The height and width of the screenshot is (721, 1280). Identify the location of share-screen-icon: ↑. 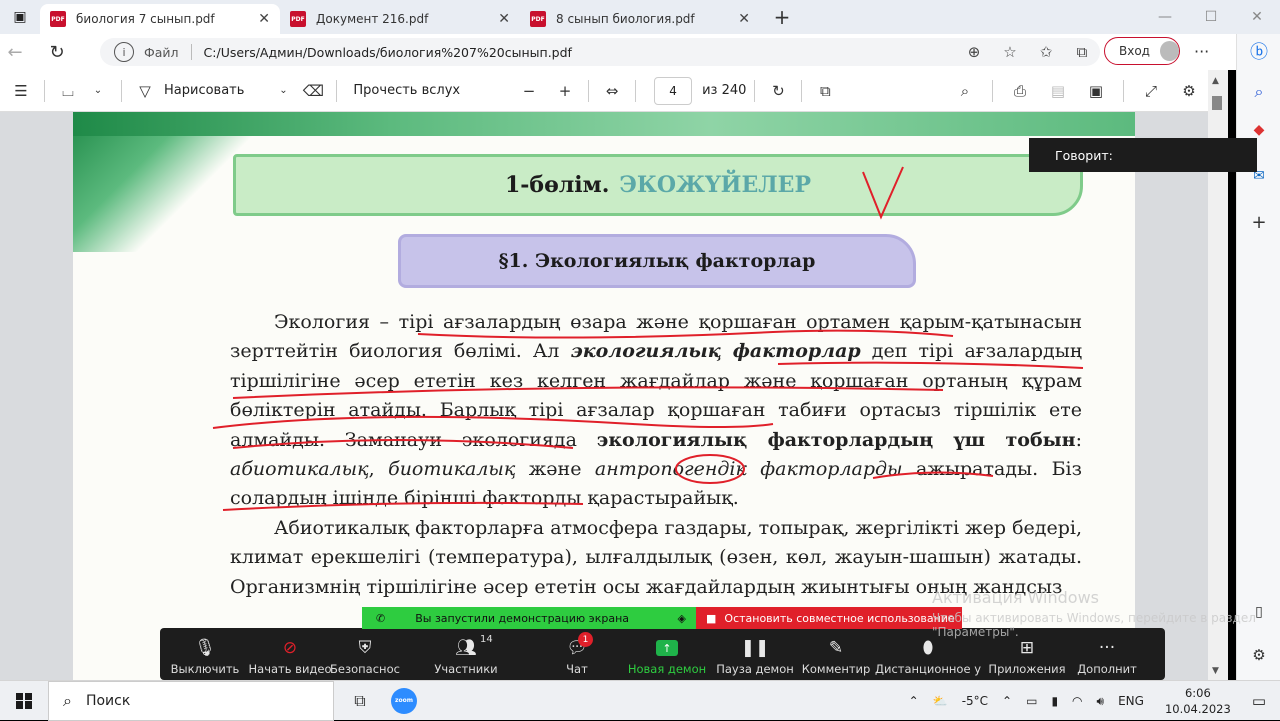
(667, 648).